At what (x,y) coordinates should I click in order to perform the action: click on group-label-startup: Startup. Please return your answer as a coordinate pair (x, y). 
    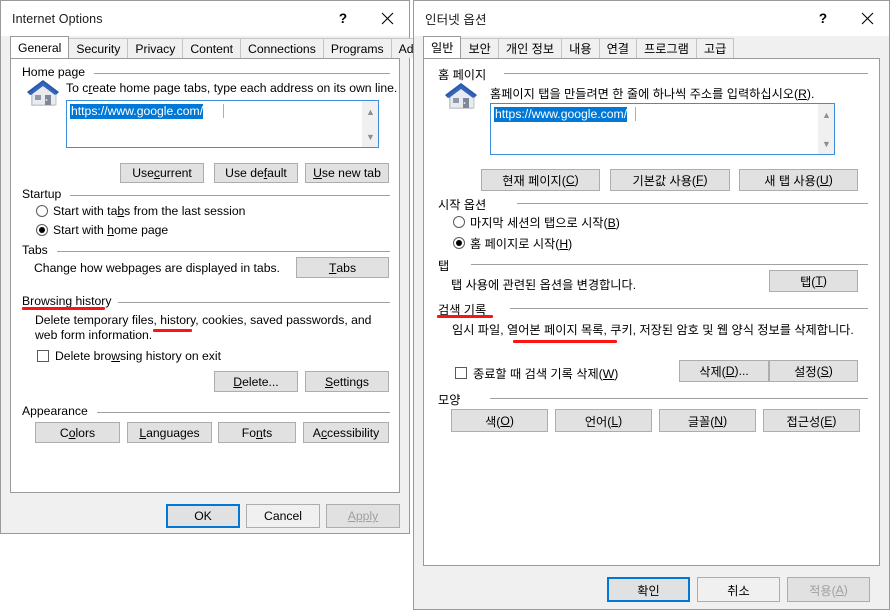
    Looking at the image, I should click on (42, 194).